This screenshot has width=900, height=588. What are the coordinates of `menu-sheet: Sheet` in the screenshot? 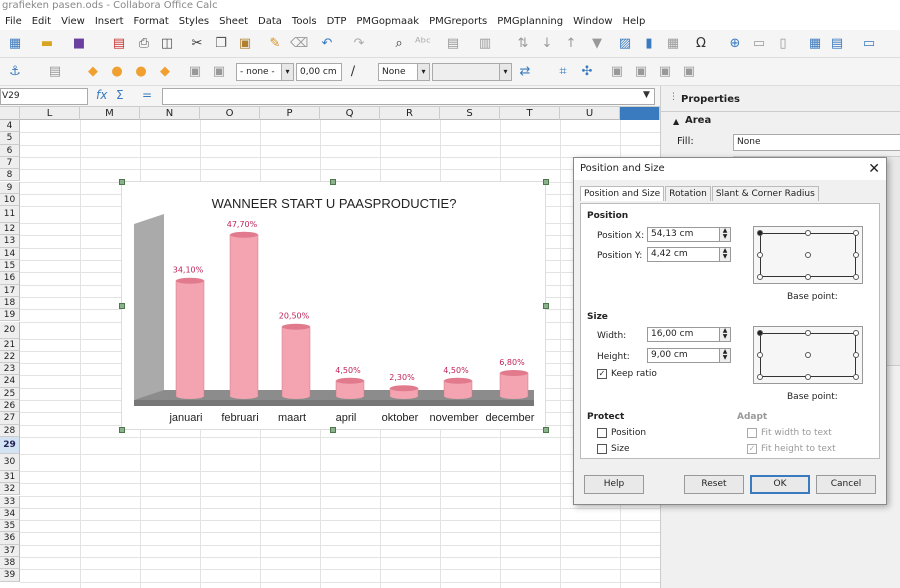 It's located at (233, 22).